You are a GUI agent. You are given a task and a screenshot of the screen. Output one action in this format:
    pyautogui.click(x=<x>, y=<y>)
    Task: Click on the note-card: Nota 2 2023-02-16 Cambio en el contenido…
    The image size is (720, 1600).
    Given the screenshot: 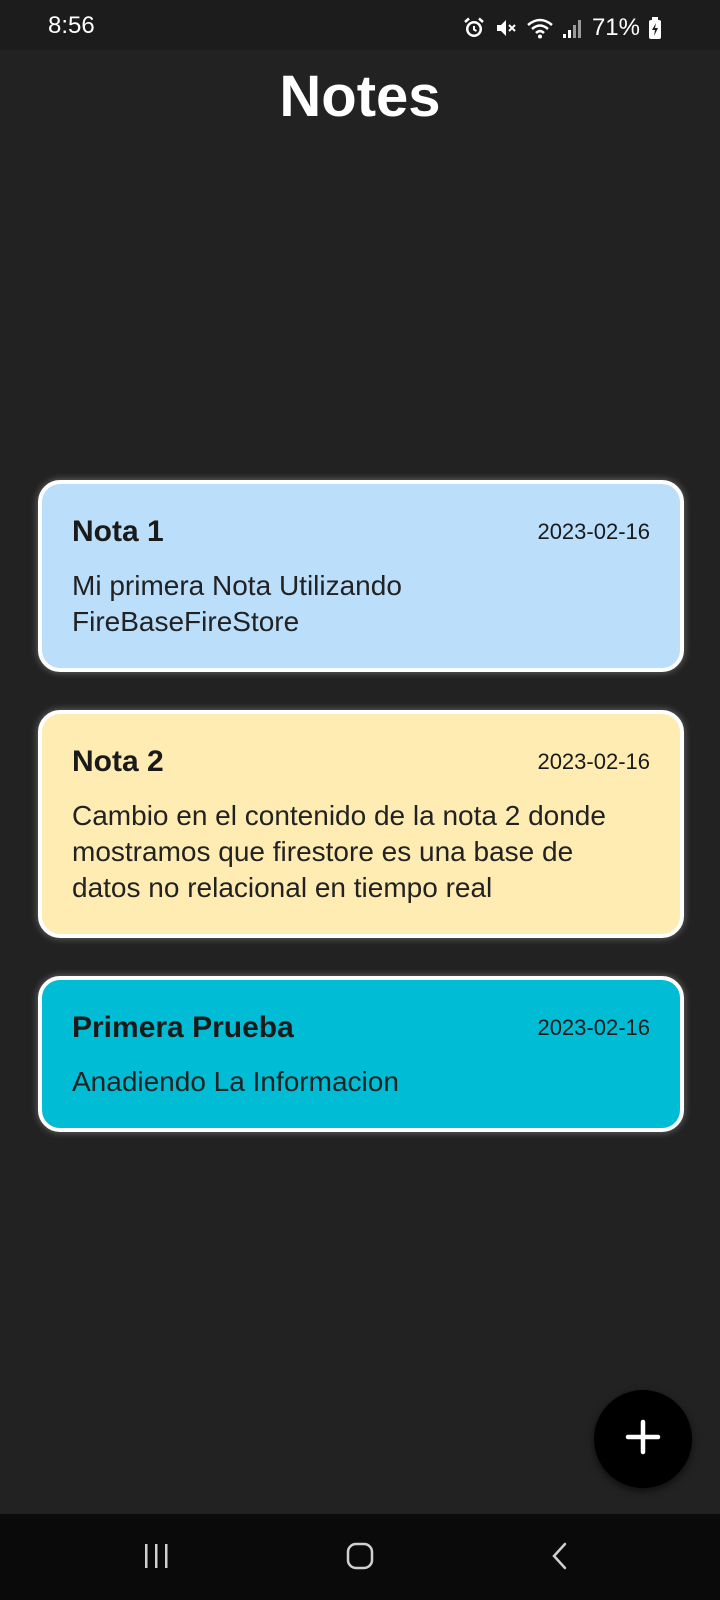 What is the action you would take?
    pyautogui.click(x=361, y=824)
    